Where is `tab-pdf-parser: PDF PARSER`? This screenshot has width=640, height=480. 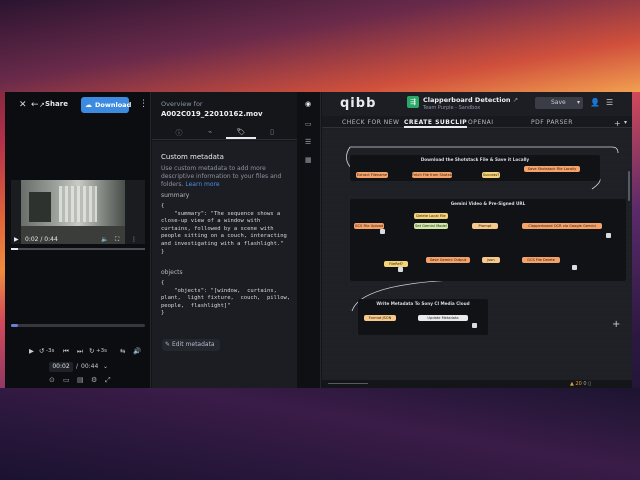 tab-pdf-parser: PDF PARSER is located at coordinates (552, 122).